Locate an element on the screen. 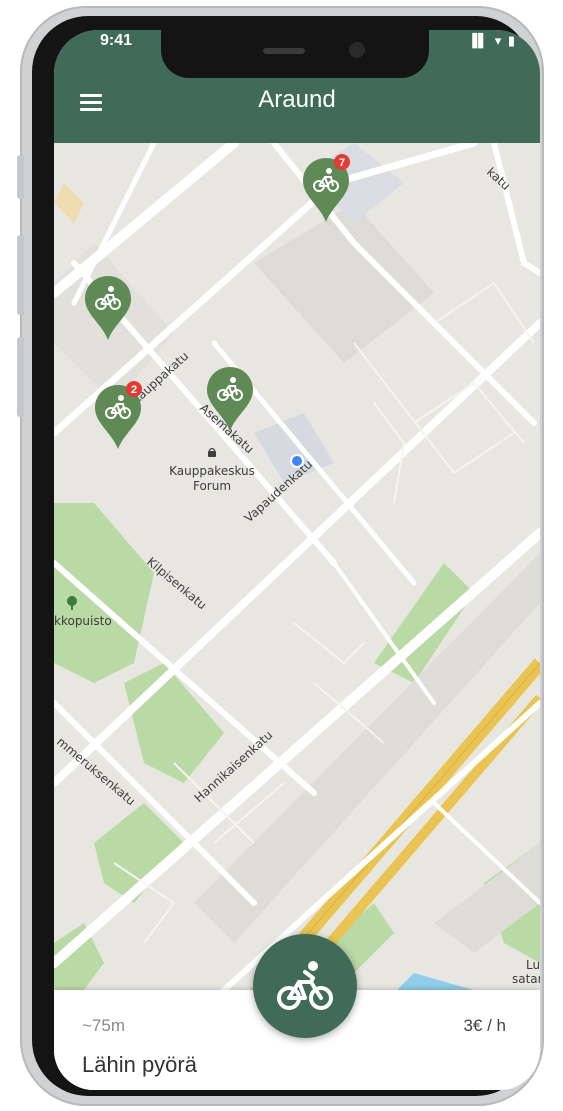 Image resolution: width=563 pixels, height=1111 pixels. distance-label: ~75m is located at coordinates (103, 1025).